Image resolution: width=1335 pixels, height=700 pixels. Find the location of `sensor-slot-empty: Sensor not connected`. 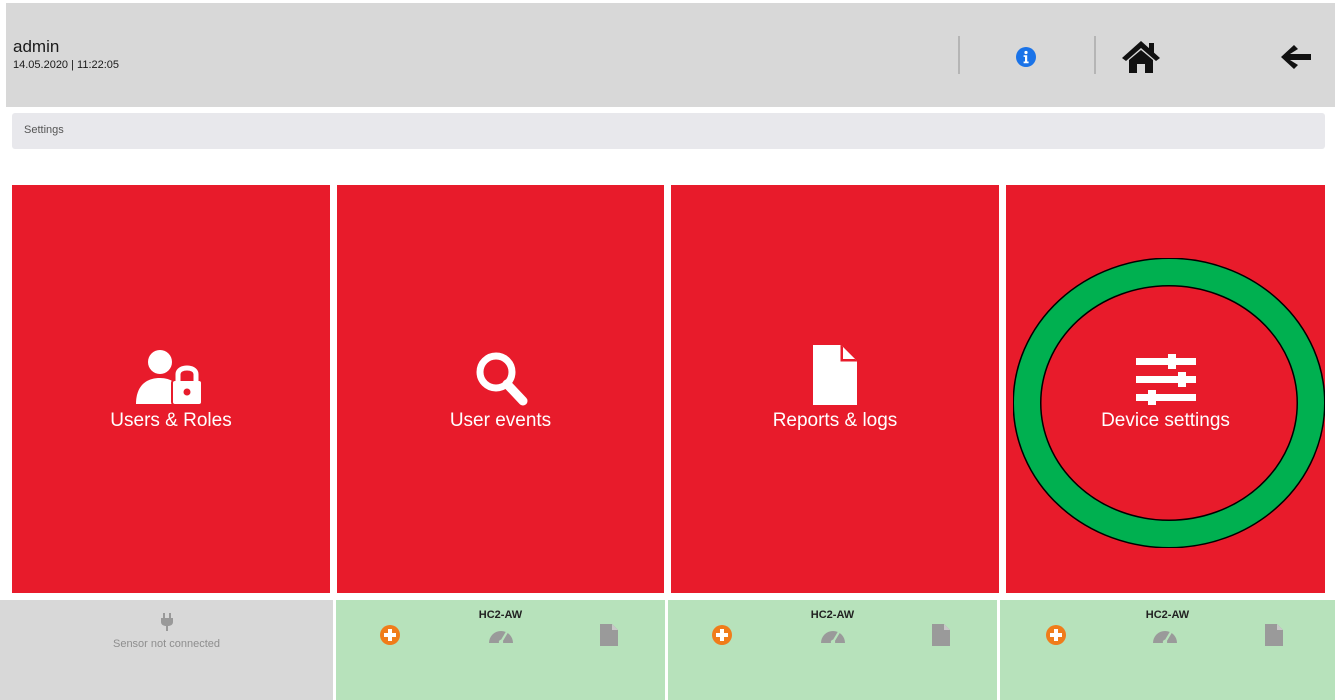

sensor-slot-empty: Sensor not connected is located at coordinates (166, 650).